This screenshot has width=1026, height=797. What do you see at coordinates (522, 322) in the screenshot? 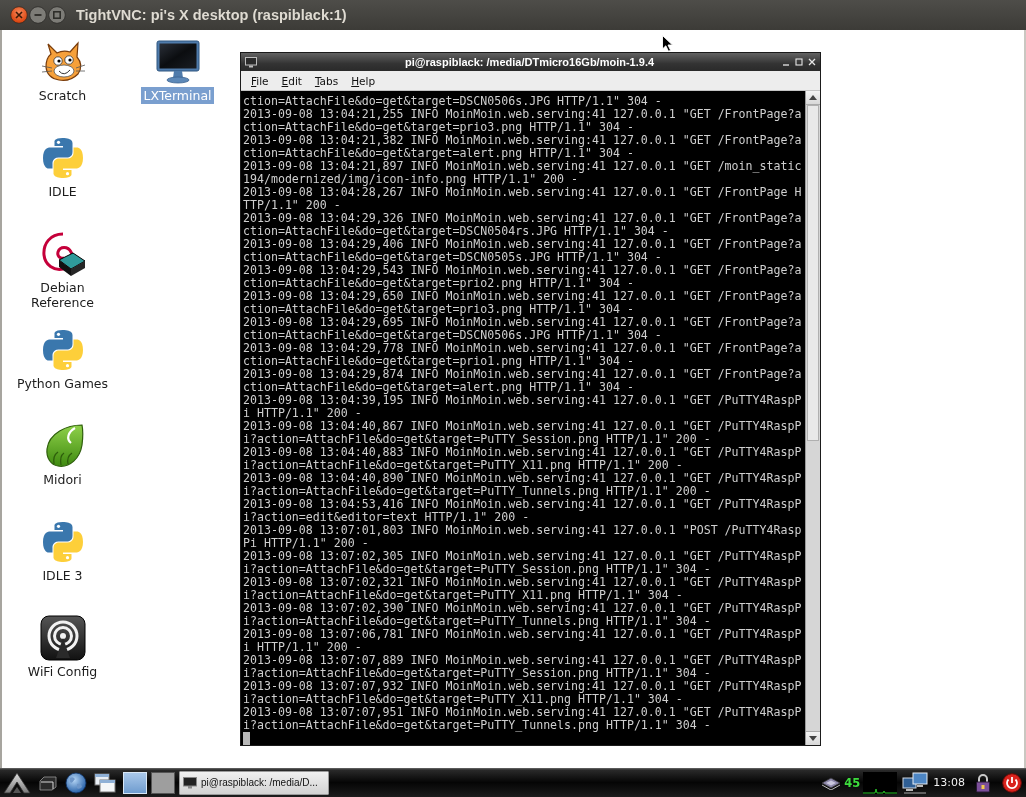
I see `terminal-line: 2013-09-08 13:04:29,695 INFO MoinMoin.web.serving:41 127.0.0.1 "GET /FrontPage?a` at bounding box center [522, 322].